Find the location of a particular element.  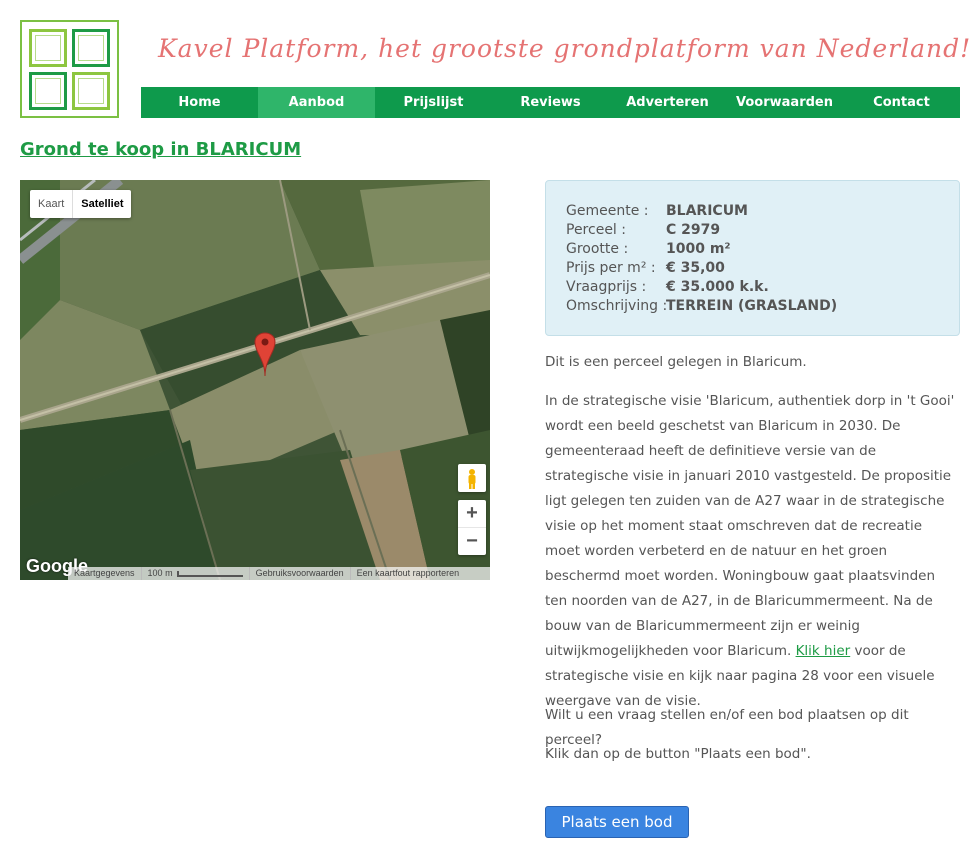

detail-value: BLARICUM is located at coordinates (707, 211).